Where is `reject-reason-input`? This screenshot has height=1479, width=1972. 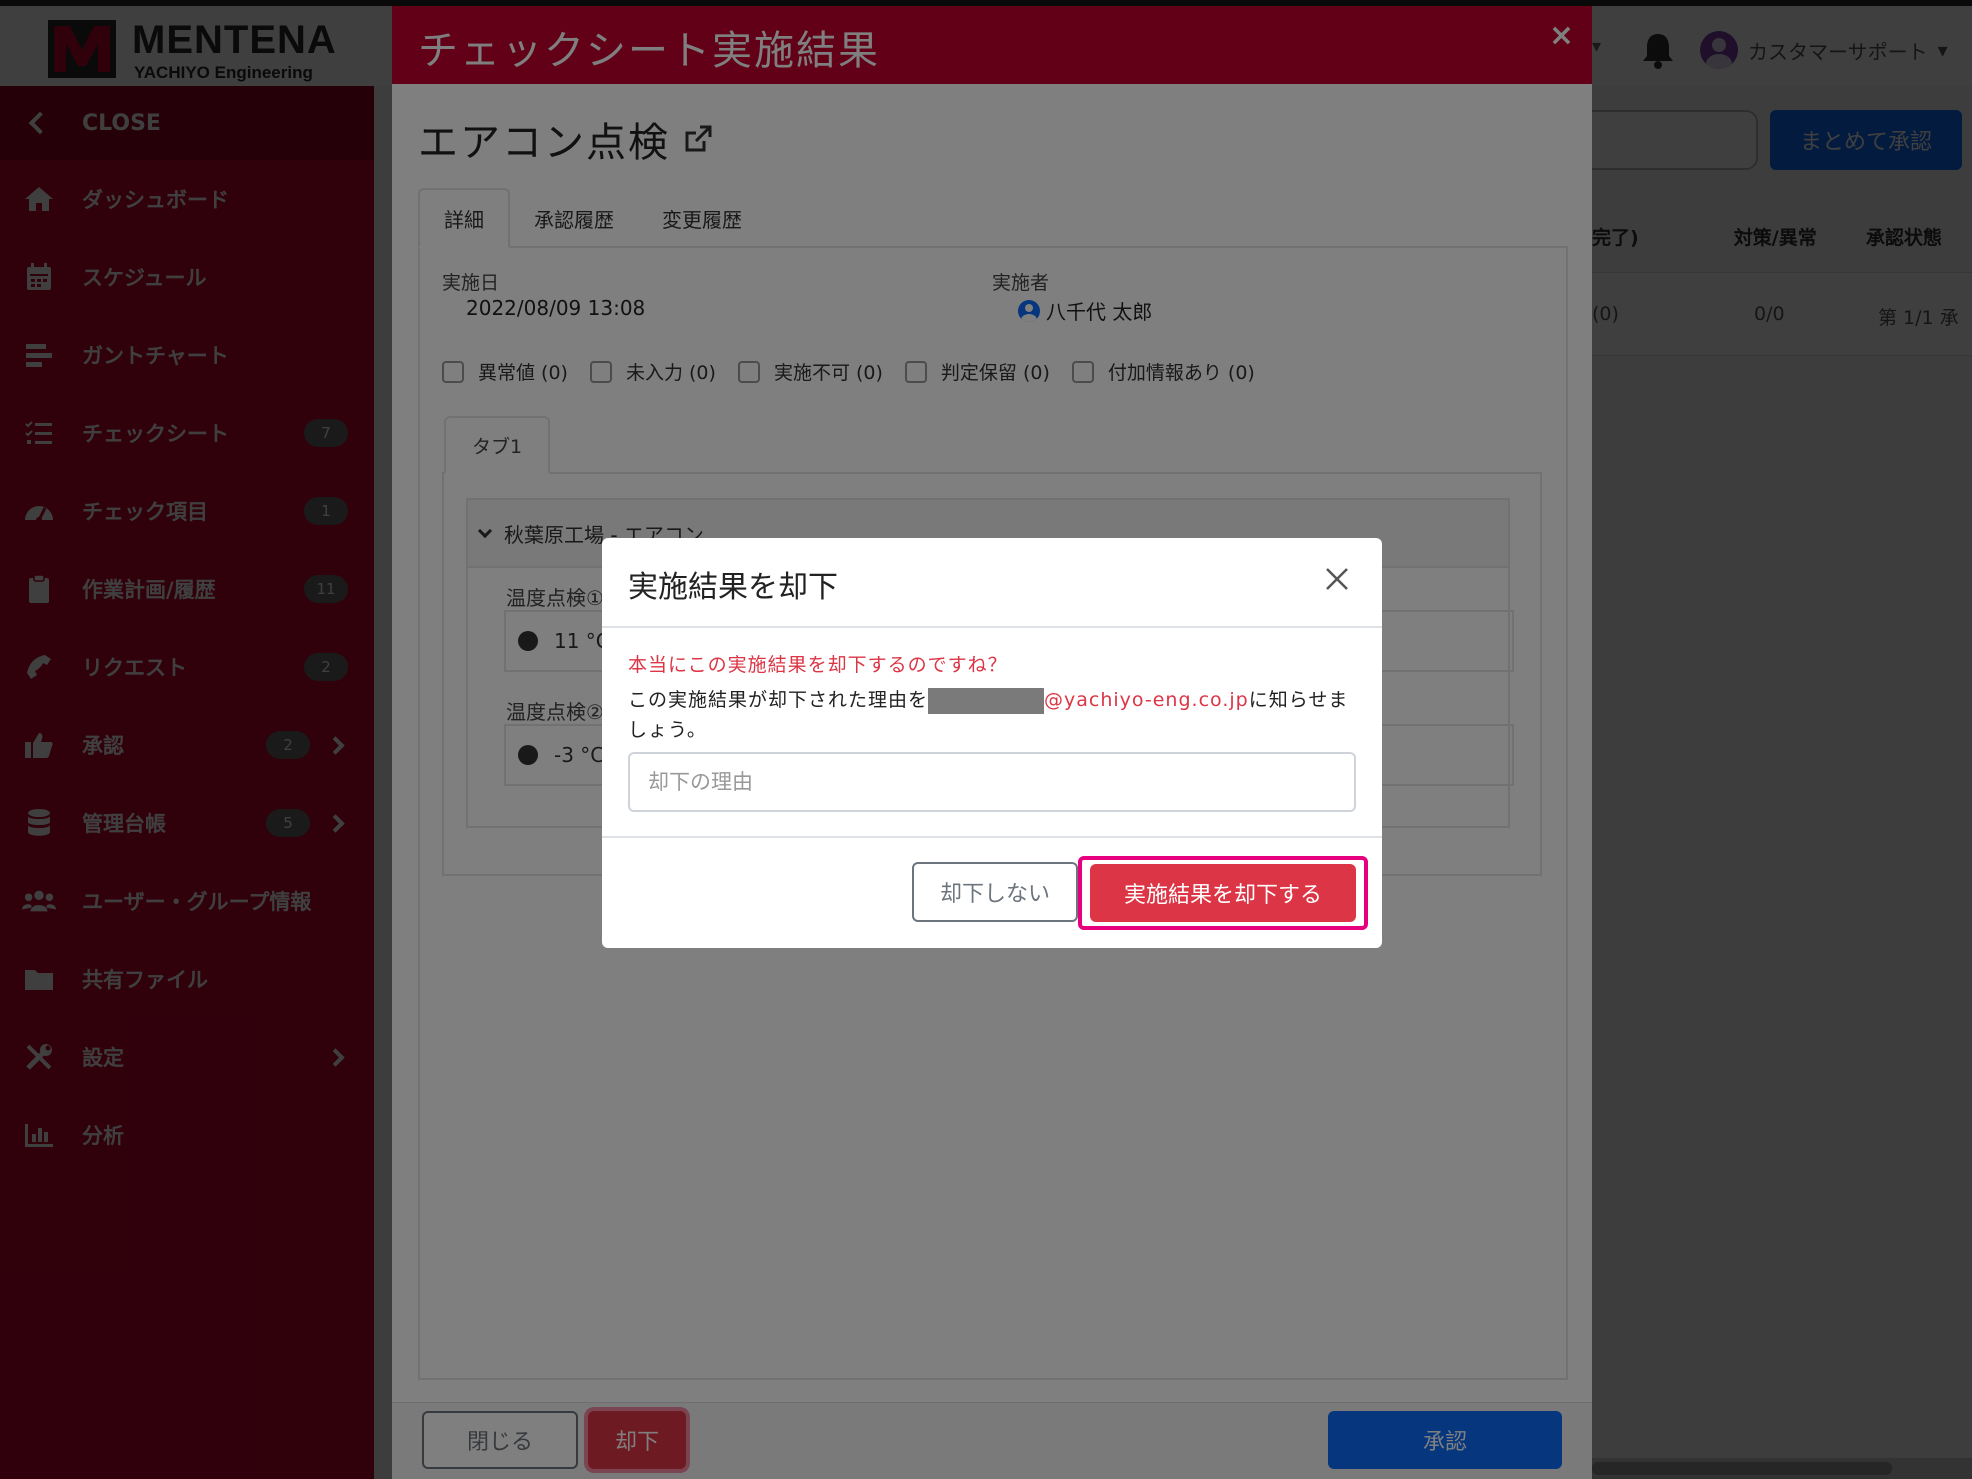 reject-reason-input is located at coordinates (992, 782).